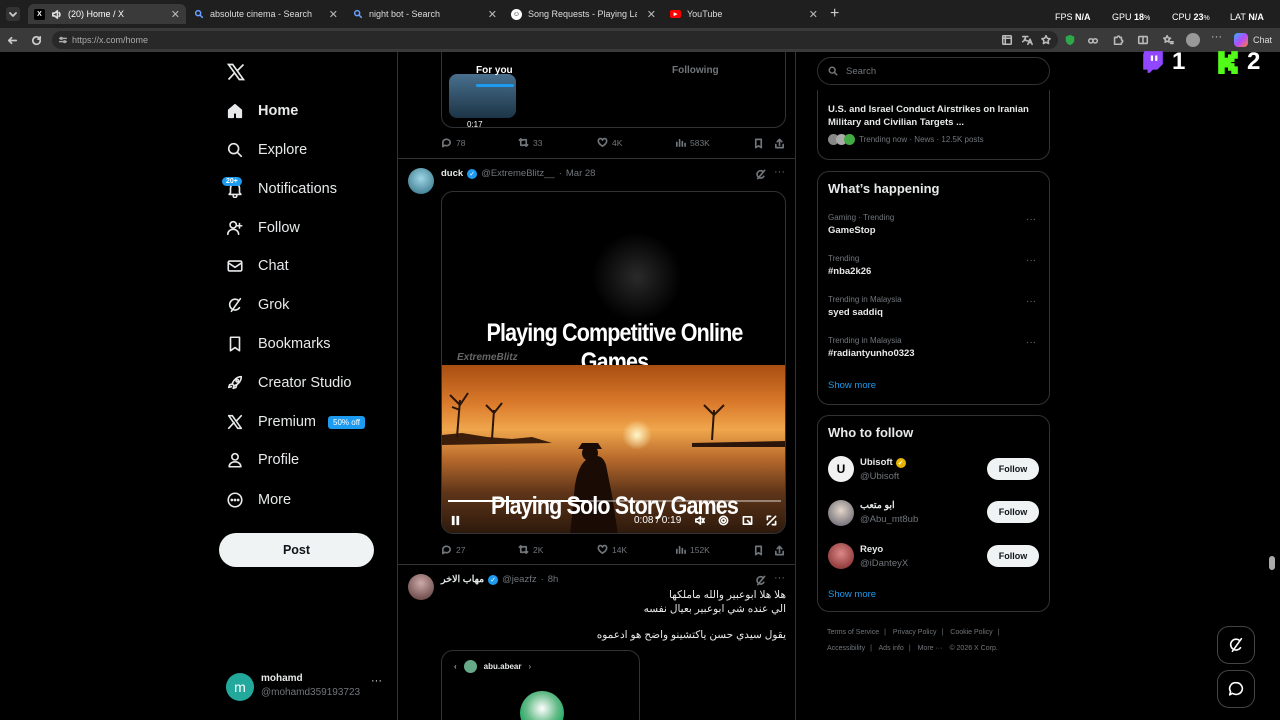 This screenshot has width=1280, height=720. I want to click on x-logo-icon, so click(236, 72).